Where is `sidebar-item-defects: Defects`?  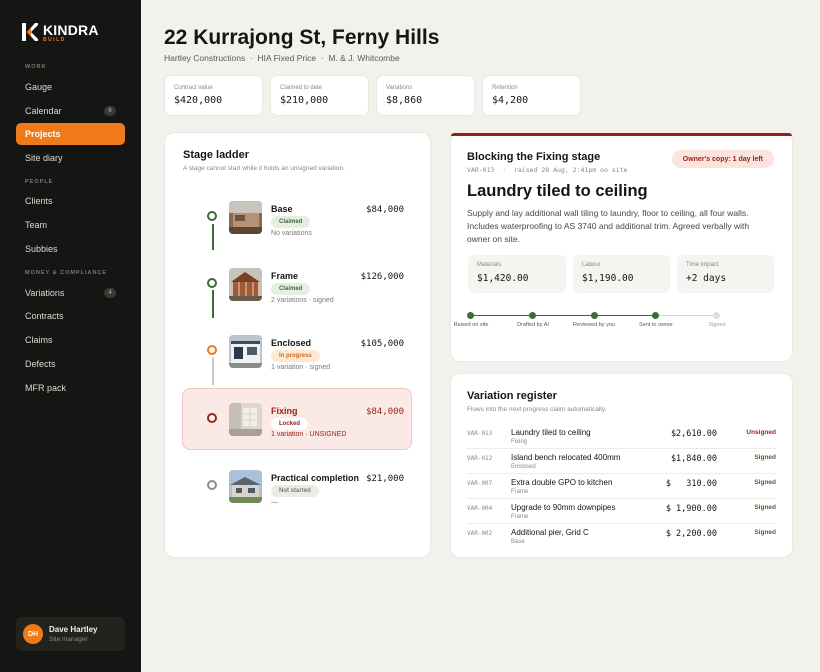 sidebar-item-defects: Defects is located at coordinates (70, 364).